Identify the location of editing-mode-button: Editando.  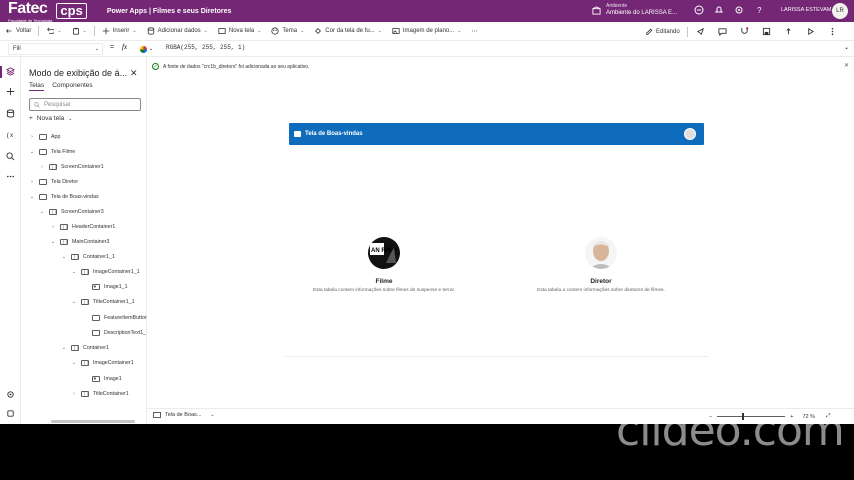
(662, 31).